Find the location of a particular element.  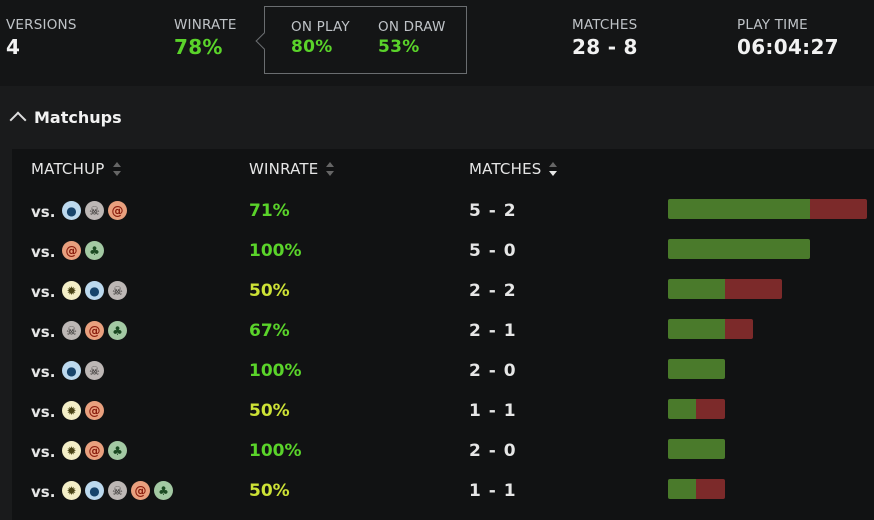

mana-icons: ✹ @ is located at coordinates (85, 411).